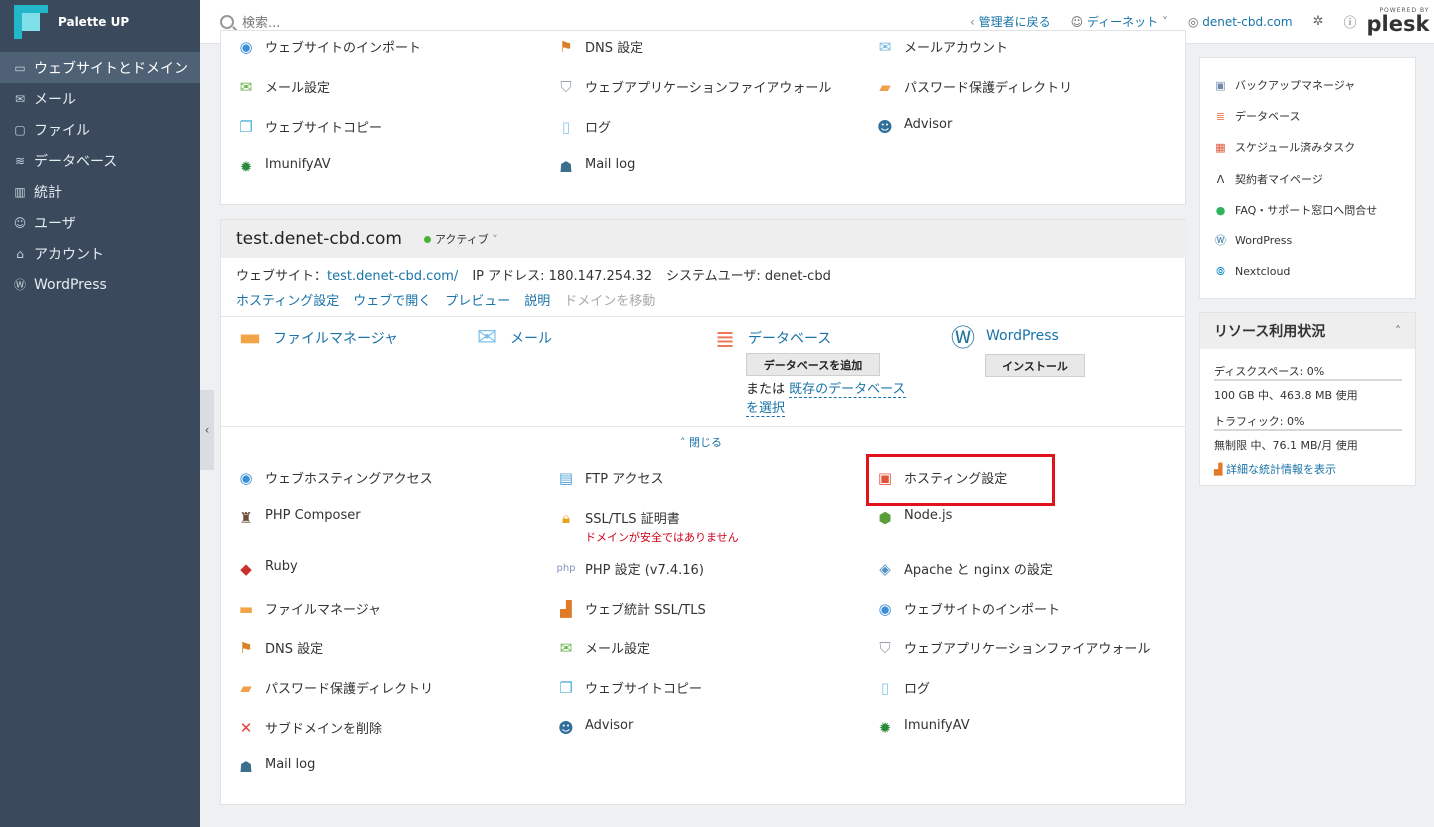 The height and width of the screenshot is (827, 1434). Describe the element at coordinates (308, 609) in the screenshot. I see `tool-file-manager: ▬ ファイルマネージャ` at that location.